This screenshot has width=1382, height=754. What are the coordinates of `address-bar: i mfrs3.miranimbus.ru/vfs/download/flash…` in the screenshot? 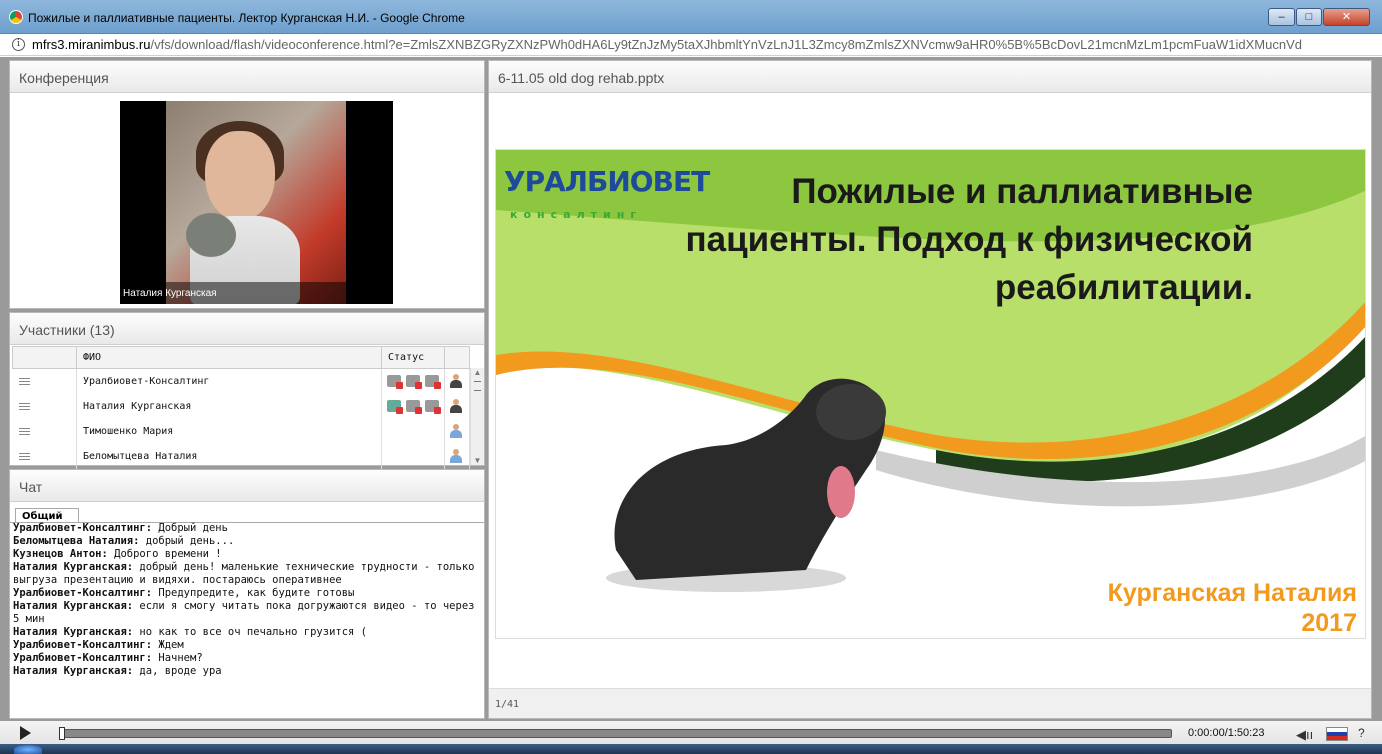 It's located at (691, 45).